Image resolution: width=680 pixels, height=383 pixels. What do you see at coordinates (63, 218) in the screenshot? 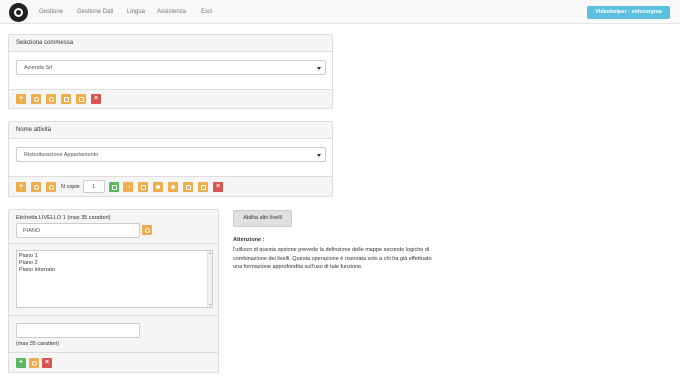
I see `level-label: Etichetta LIVELLO 1 (max 35 caratteri)` at bounding box center [63, 218].